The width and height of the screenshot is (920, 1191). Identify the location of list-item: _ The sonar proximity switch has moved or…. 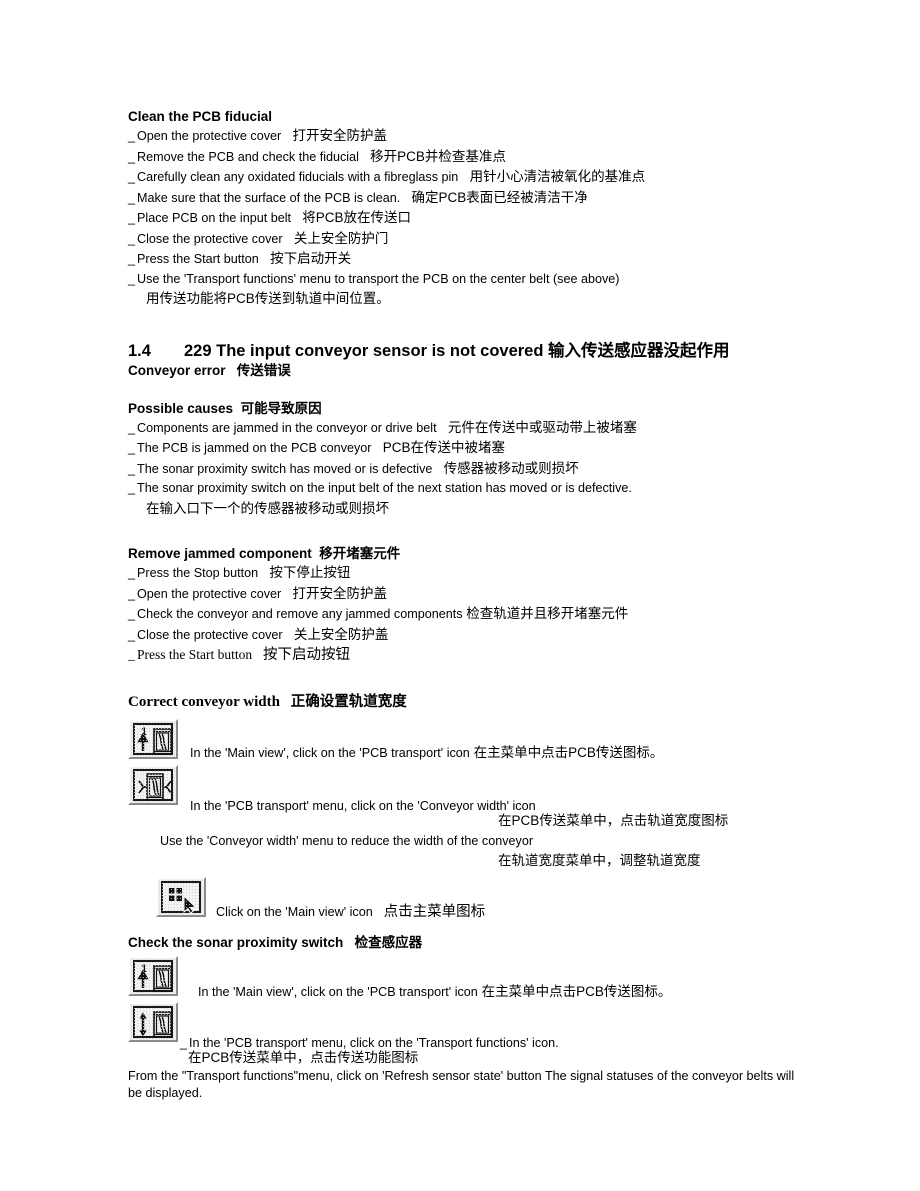
(478, 469).